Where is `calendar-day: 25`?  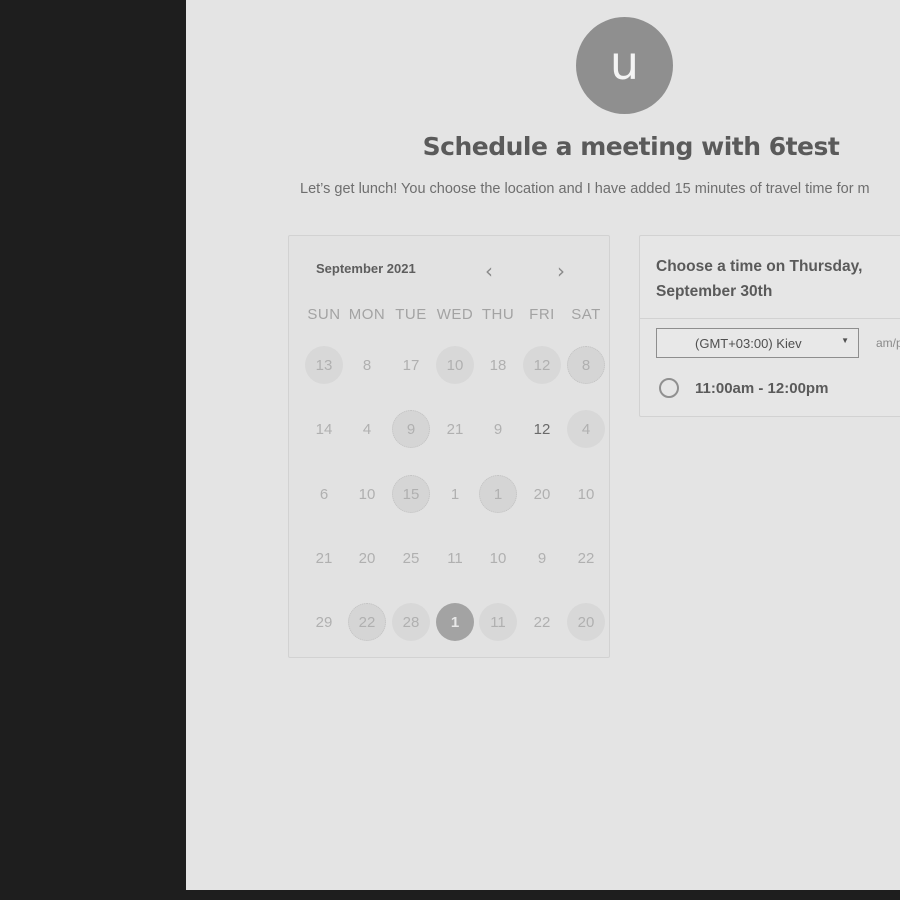 calendar-day: 25 is located at coordinates (411, 558).